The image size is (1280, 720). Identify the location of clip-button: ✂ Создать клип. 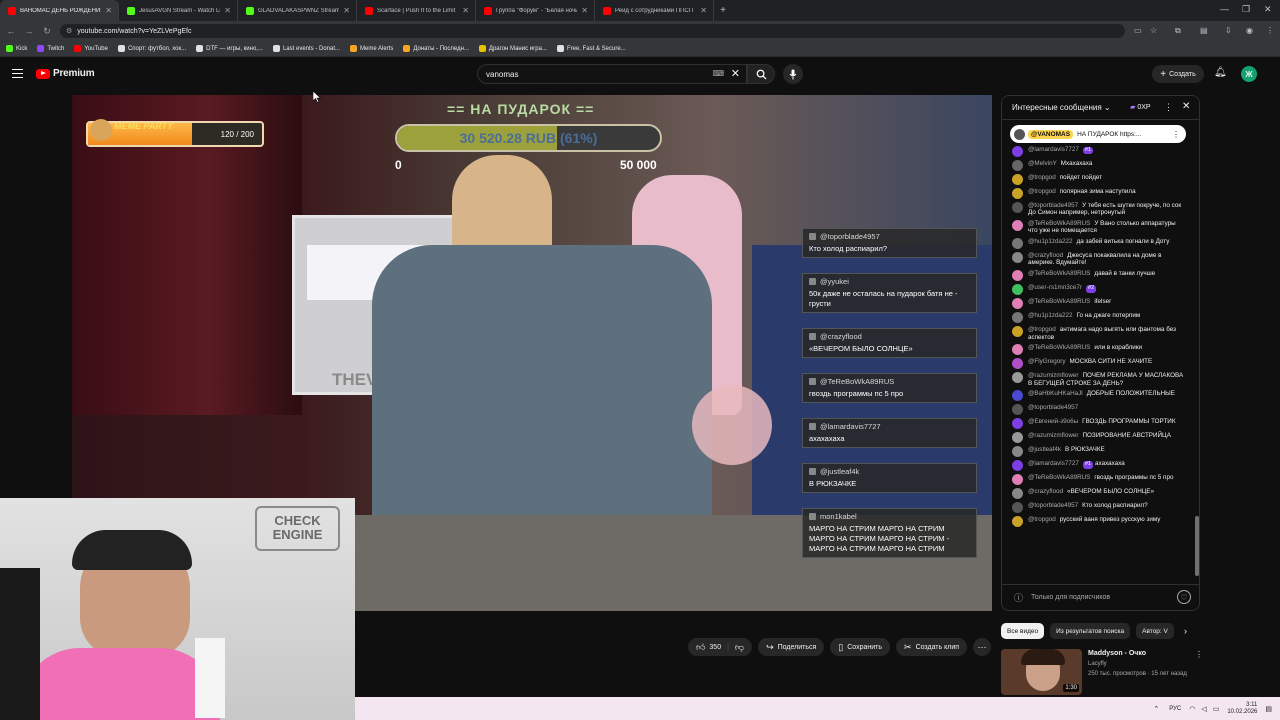
(932, 647).